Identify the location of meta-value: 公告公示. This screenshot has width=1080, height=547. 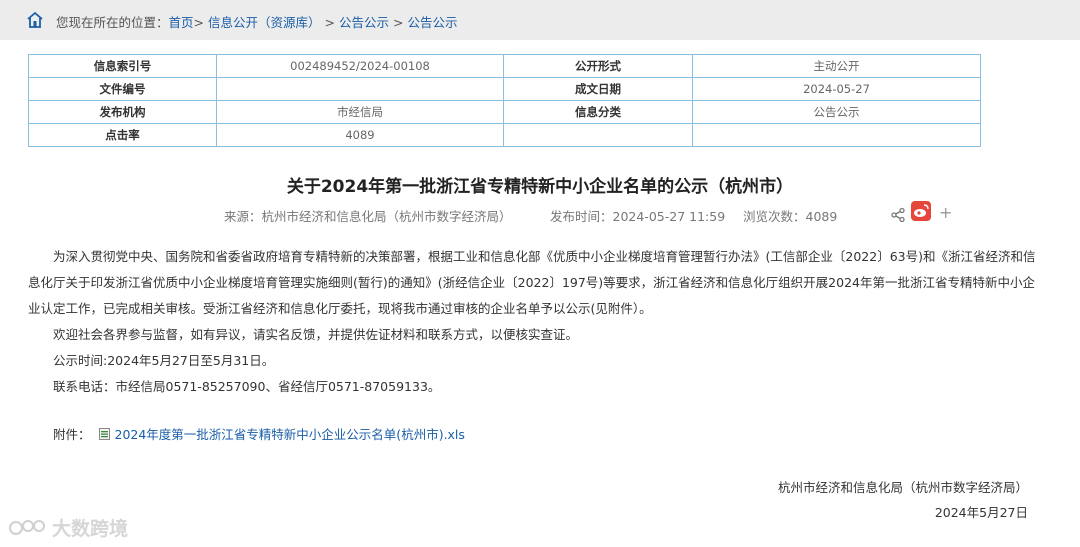
(836, 112).